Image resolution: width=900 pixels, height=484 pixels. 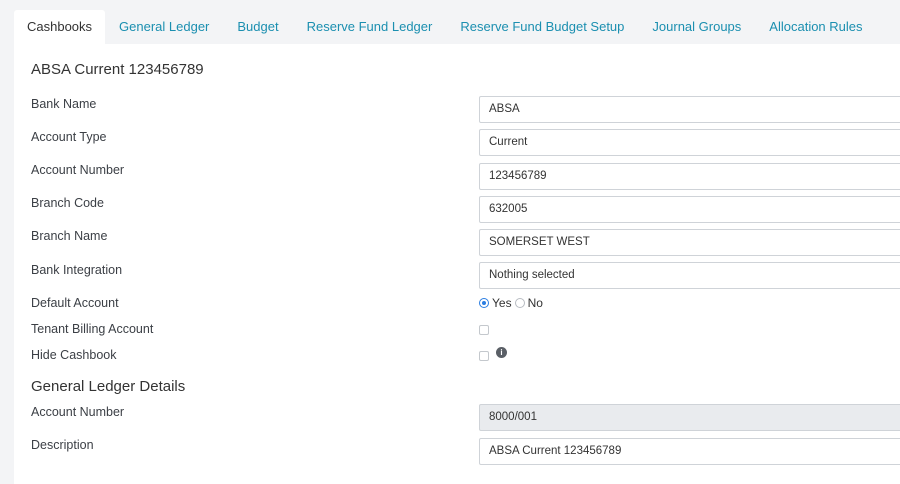 I want to click on account-number-field: 123456789, so click(x=689, y=176).